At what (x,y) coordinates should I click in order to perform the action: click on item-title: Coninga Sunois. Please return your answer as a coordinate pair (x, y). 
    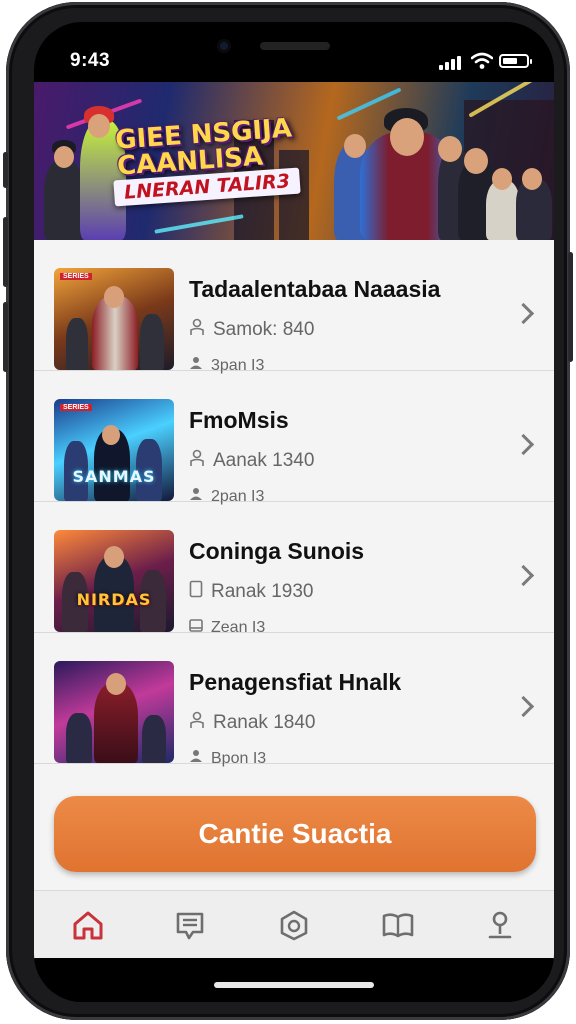
    Looking at the image, I should click on (277, 551).